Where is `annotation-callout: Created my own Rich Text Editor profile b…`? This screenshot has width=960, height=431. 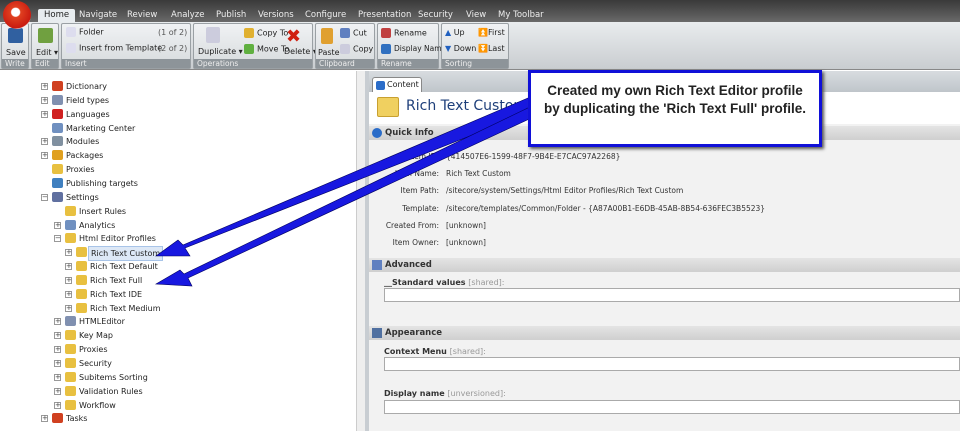 annotation-callout: Created my own Rich Text Editor profile b… is located at coordinates (675, 108).